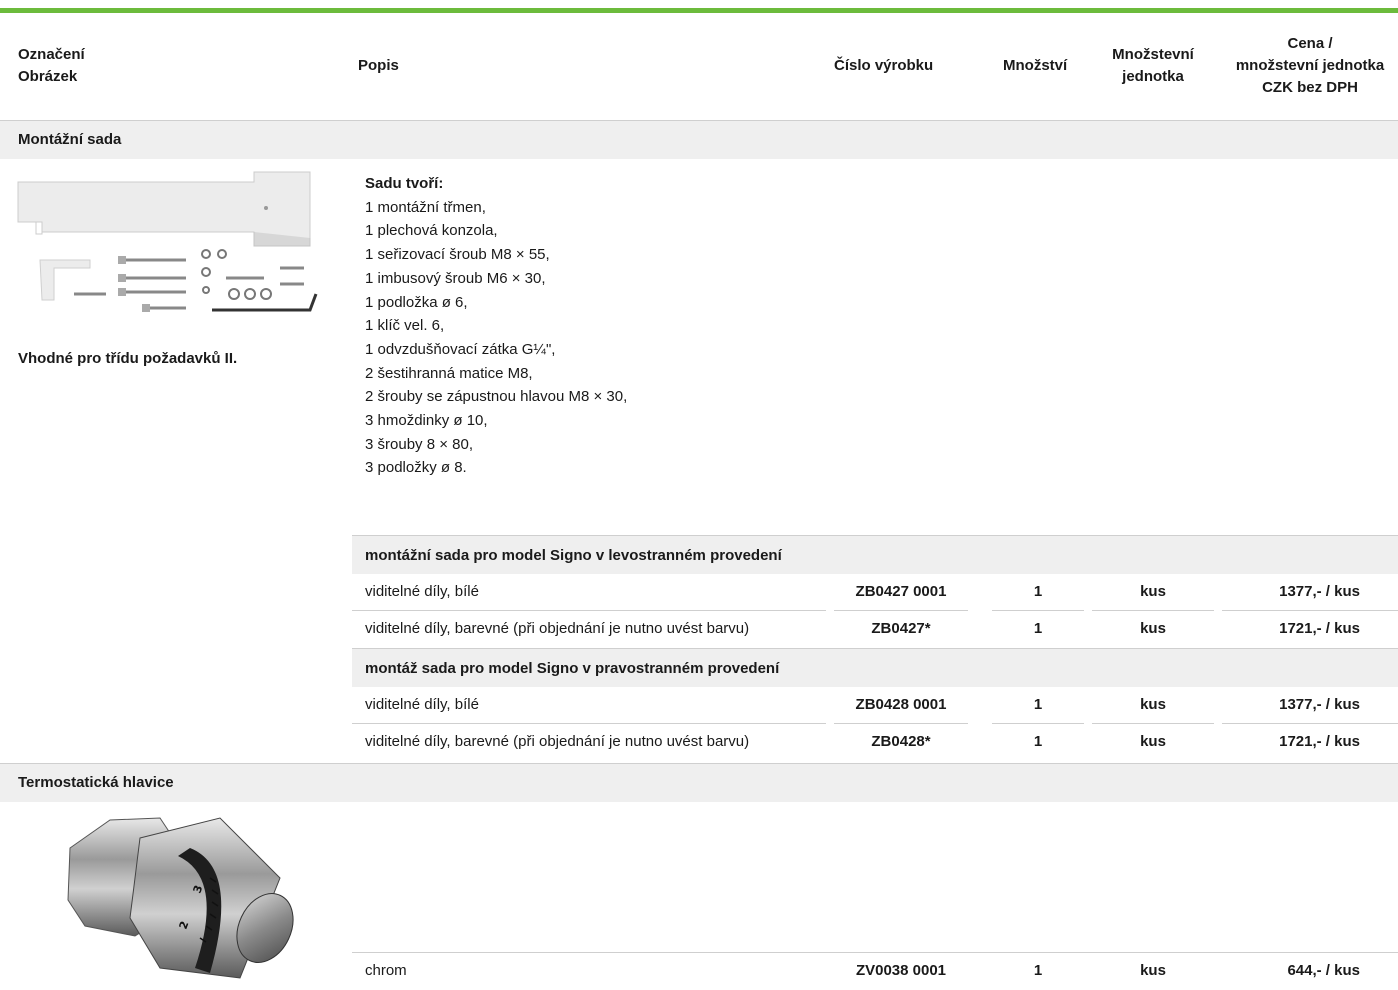 This screenshot has width=1398, height=990. I want to click on header-label: Obrázek, so click(48, 76).